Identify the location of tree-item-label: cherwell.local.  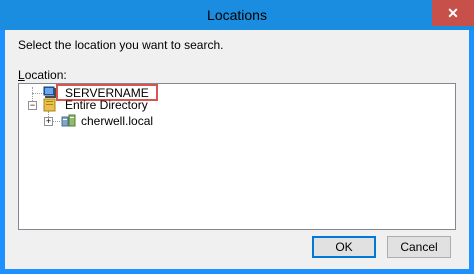
(117, 121).